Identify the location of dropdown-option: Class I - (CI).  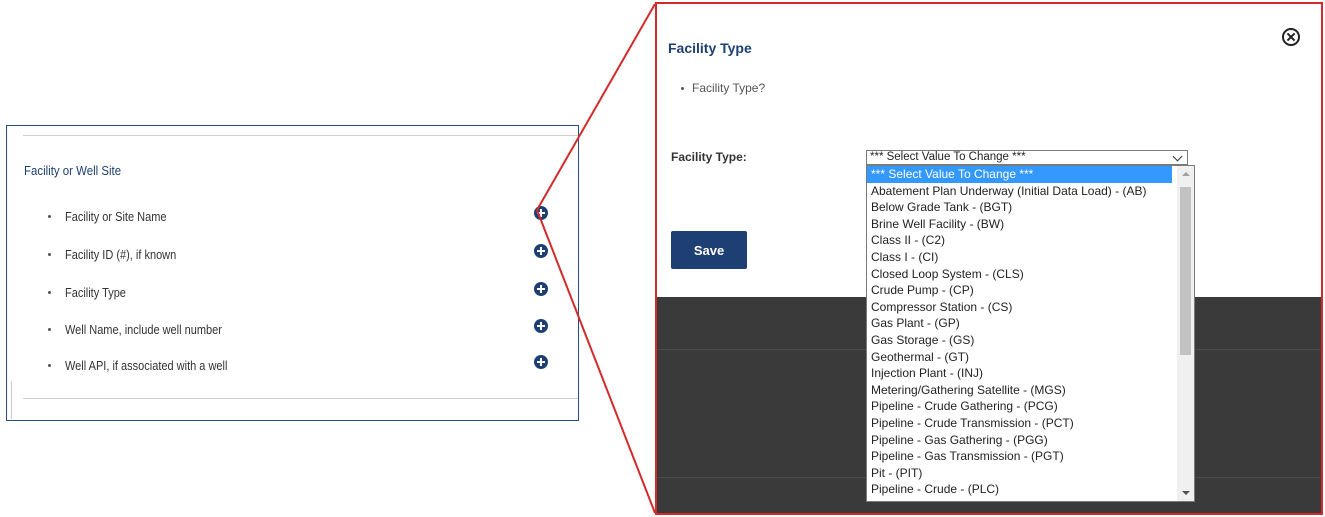
(1019, 257).